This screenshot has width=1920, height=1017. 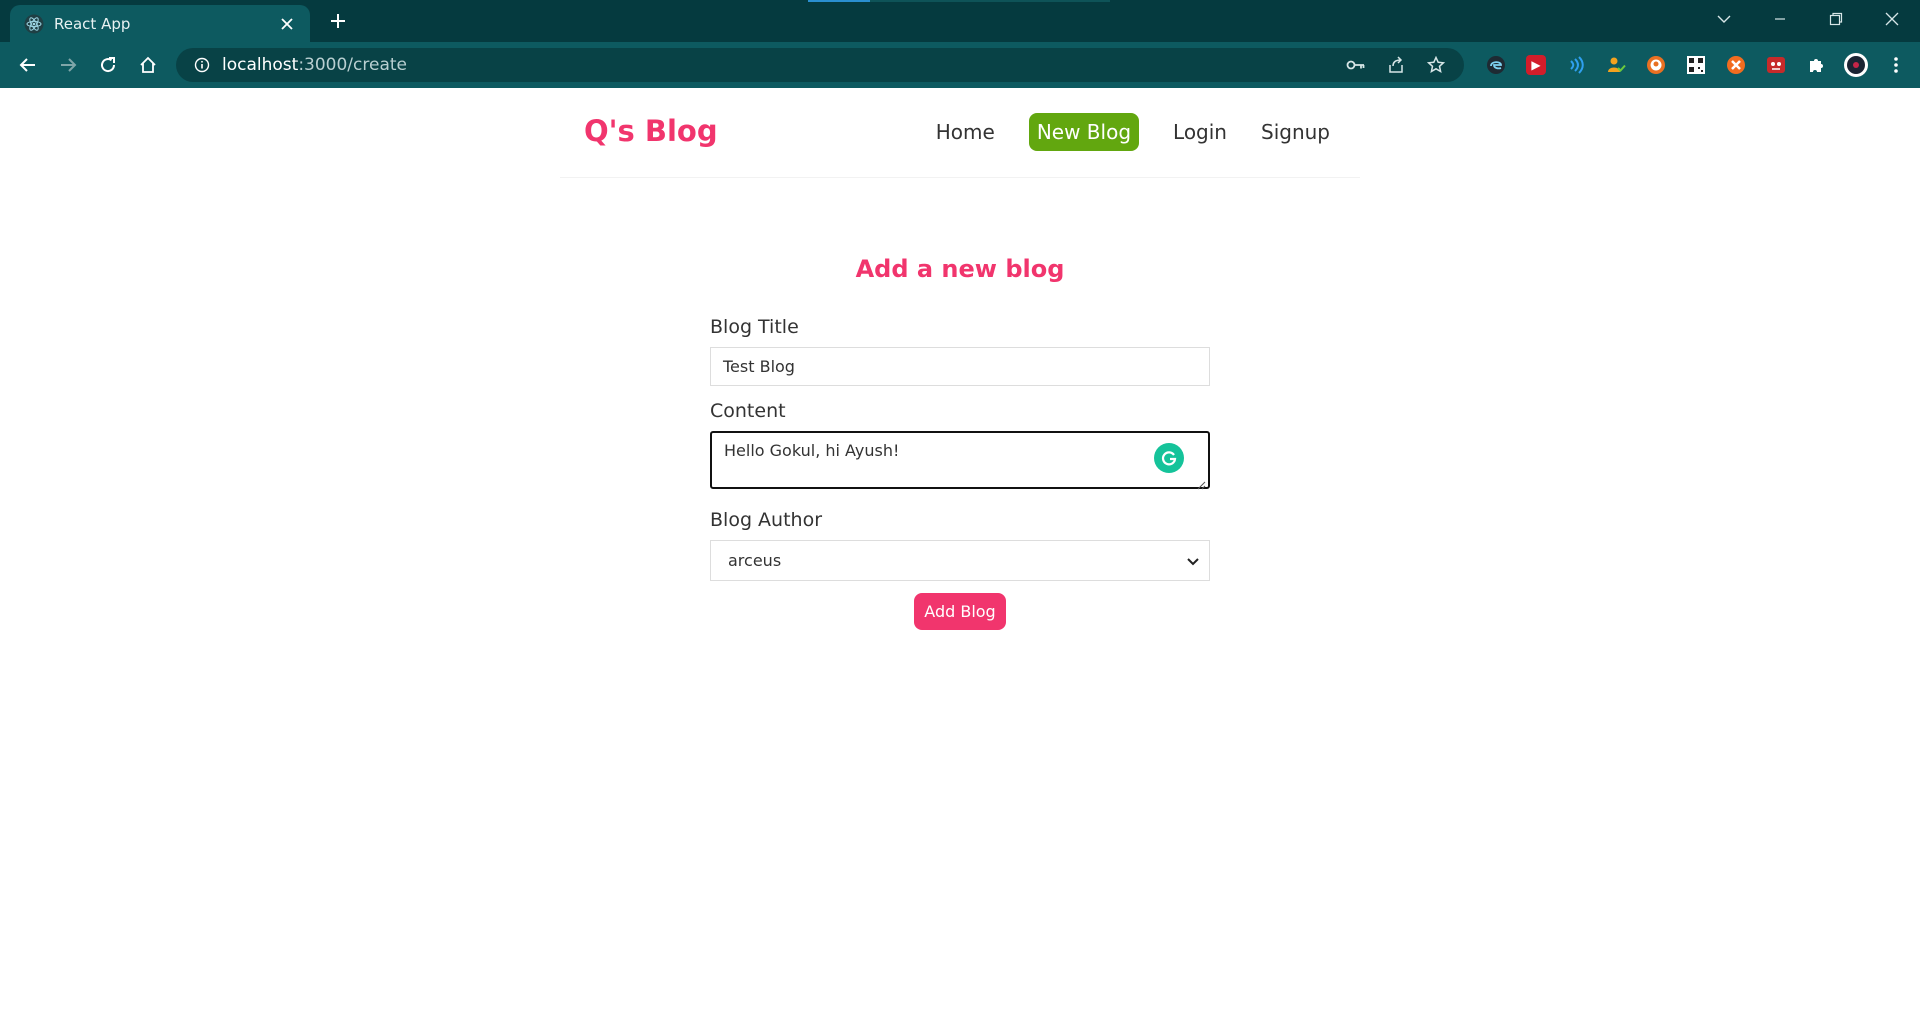 What do you see at coordinates (1193, 560) in the screenshot?
I see `chevron-down-icon` at bounding box center [1193, 560].